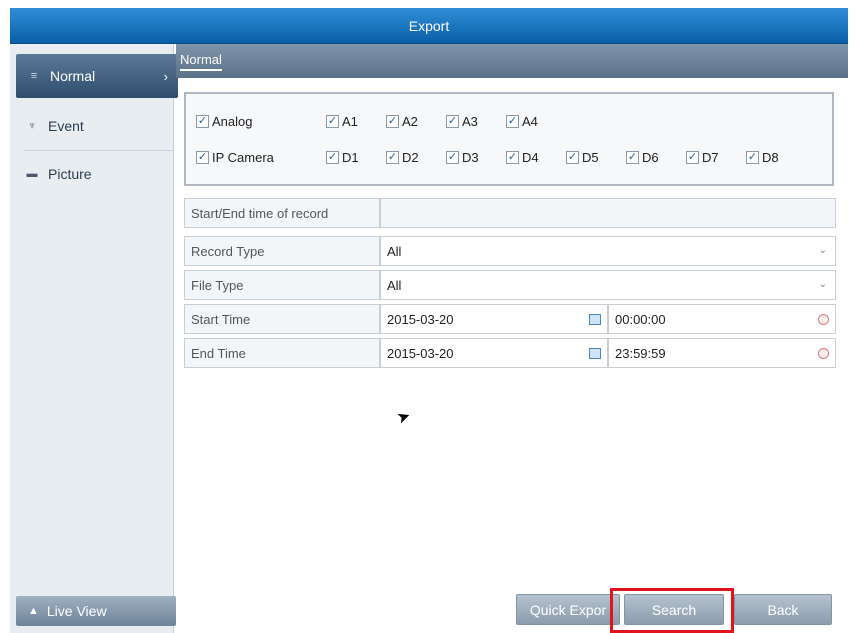  I want to click on end-time-label: End Time, so click(282, 353).